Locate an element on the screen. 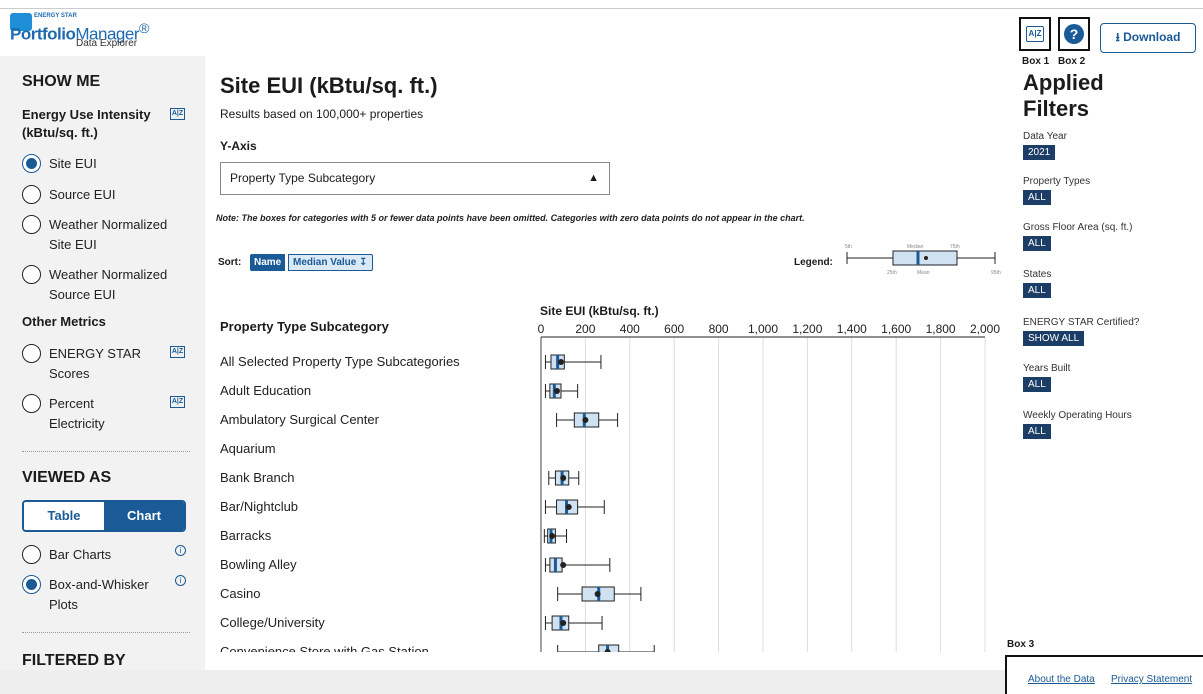 Image resolution: width=1203 pixels, height=694 pixels. filtered-by-heading: FILTERED BY is located at coordinates (74, 660).